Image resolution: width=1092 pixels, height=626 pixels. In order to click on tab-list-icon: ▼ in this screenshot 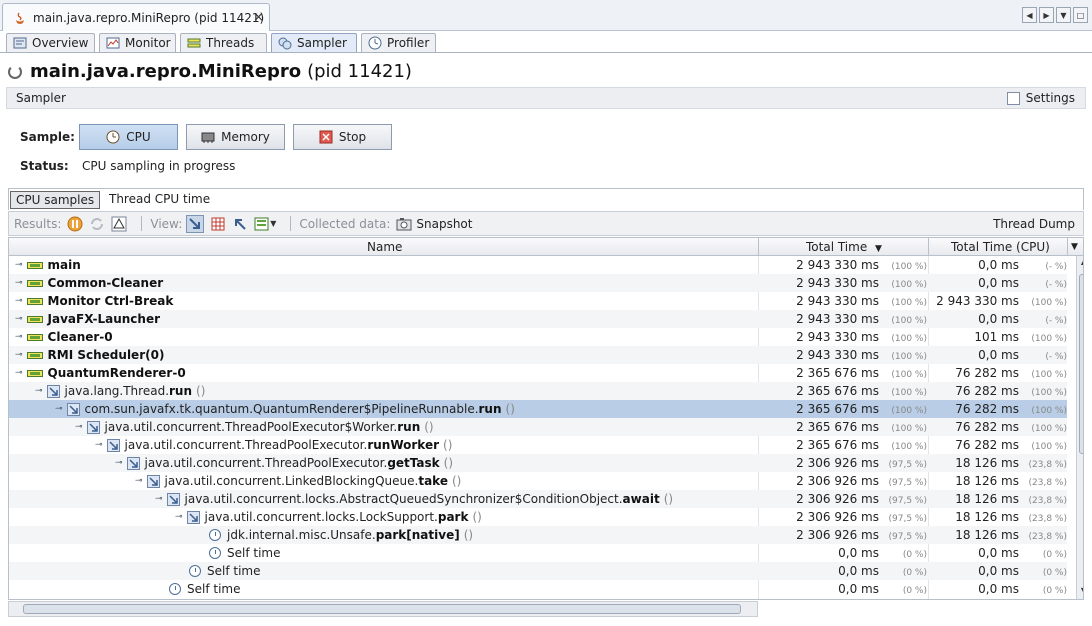, I will do `click(1063, 15)`.